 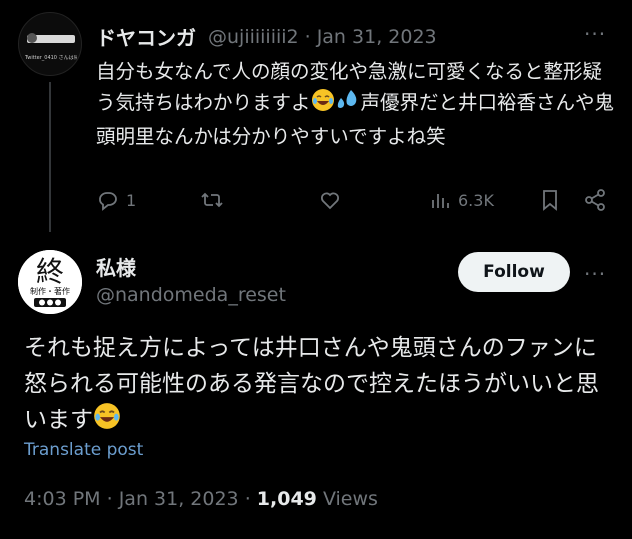 What do you see at coordinates (330, 201) in the screenshot?
I see `heart-icon` at bounding box center [330, 201].